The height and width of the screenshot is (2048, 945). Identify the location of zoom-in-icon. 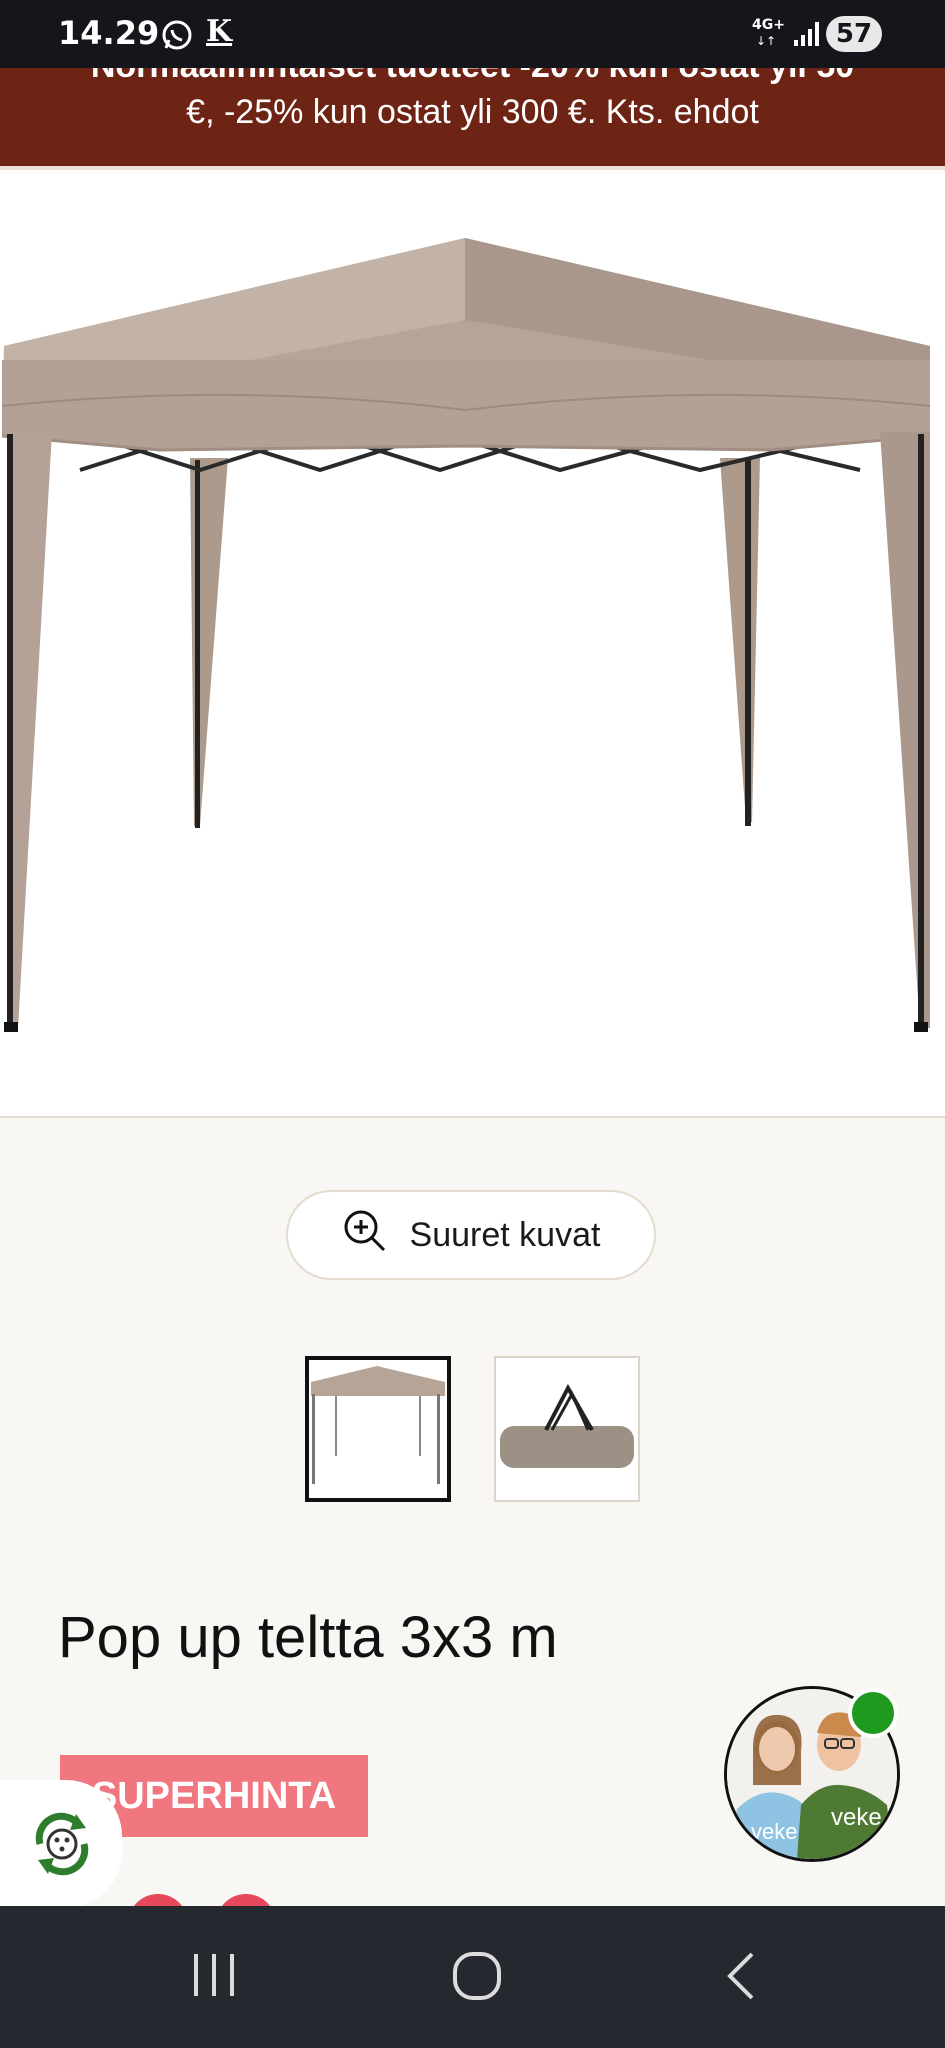
(365, 1235).